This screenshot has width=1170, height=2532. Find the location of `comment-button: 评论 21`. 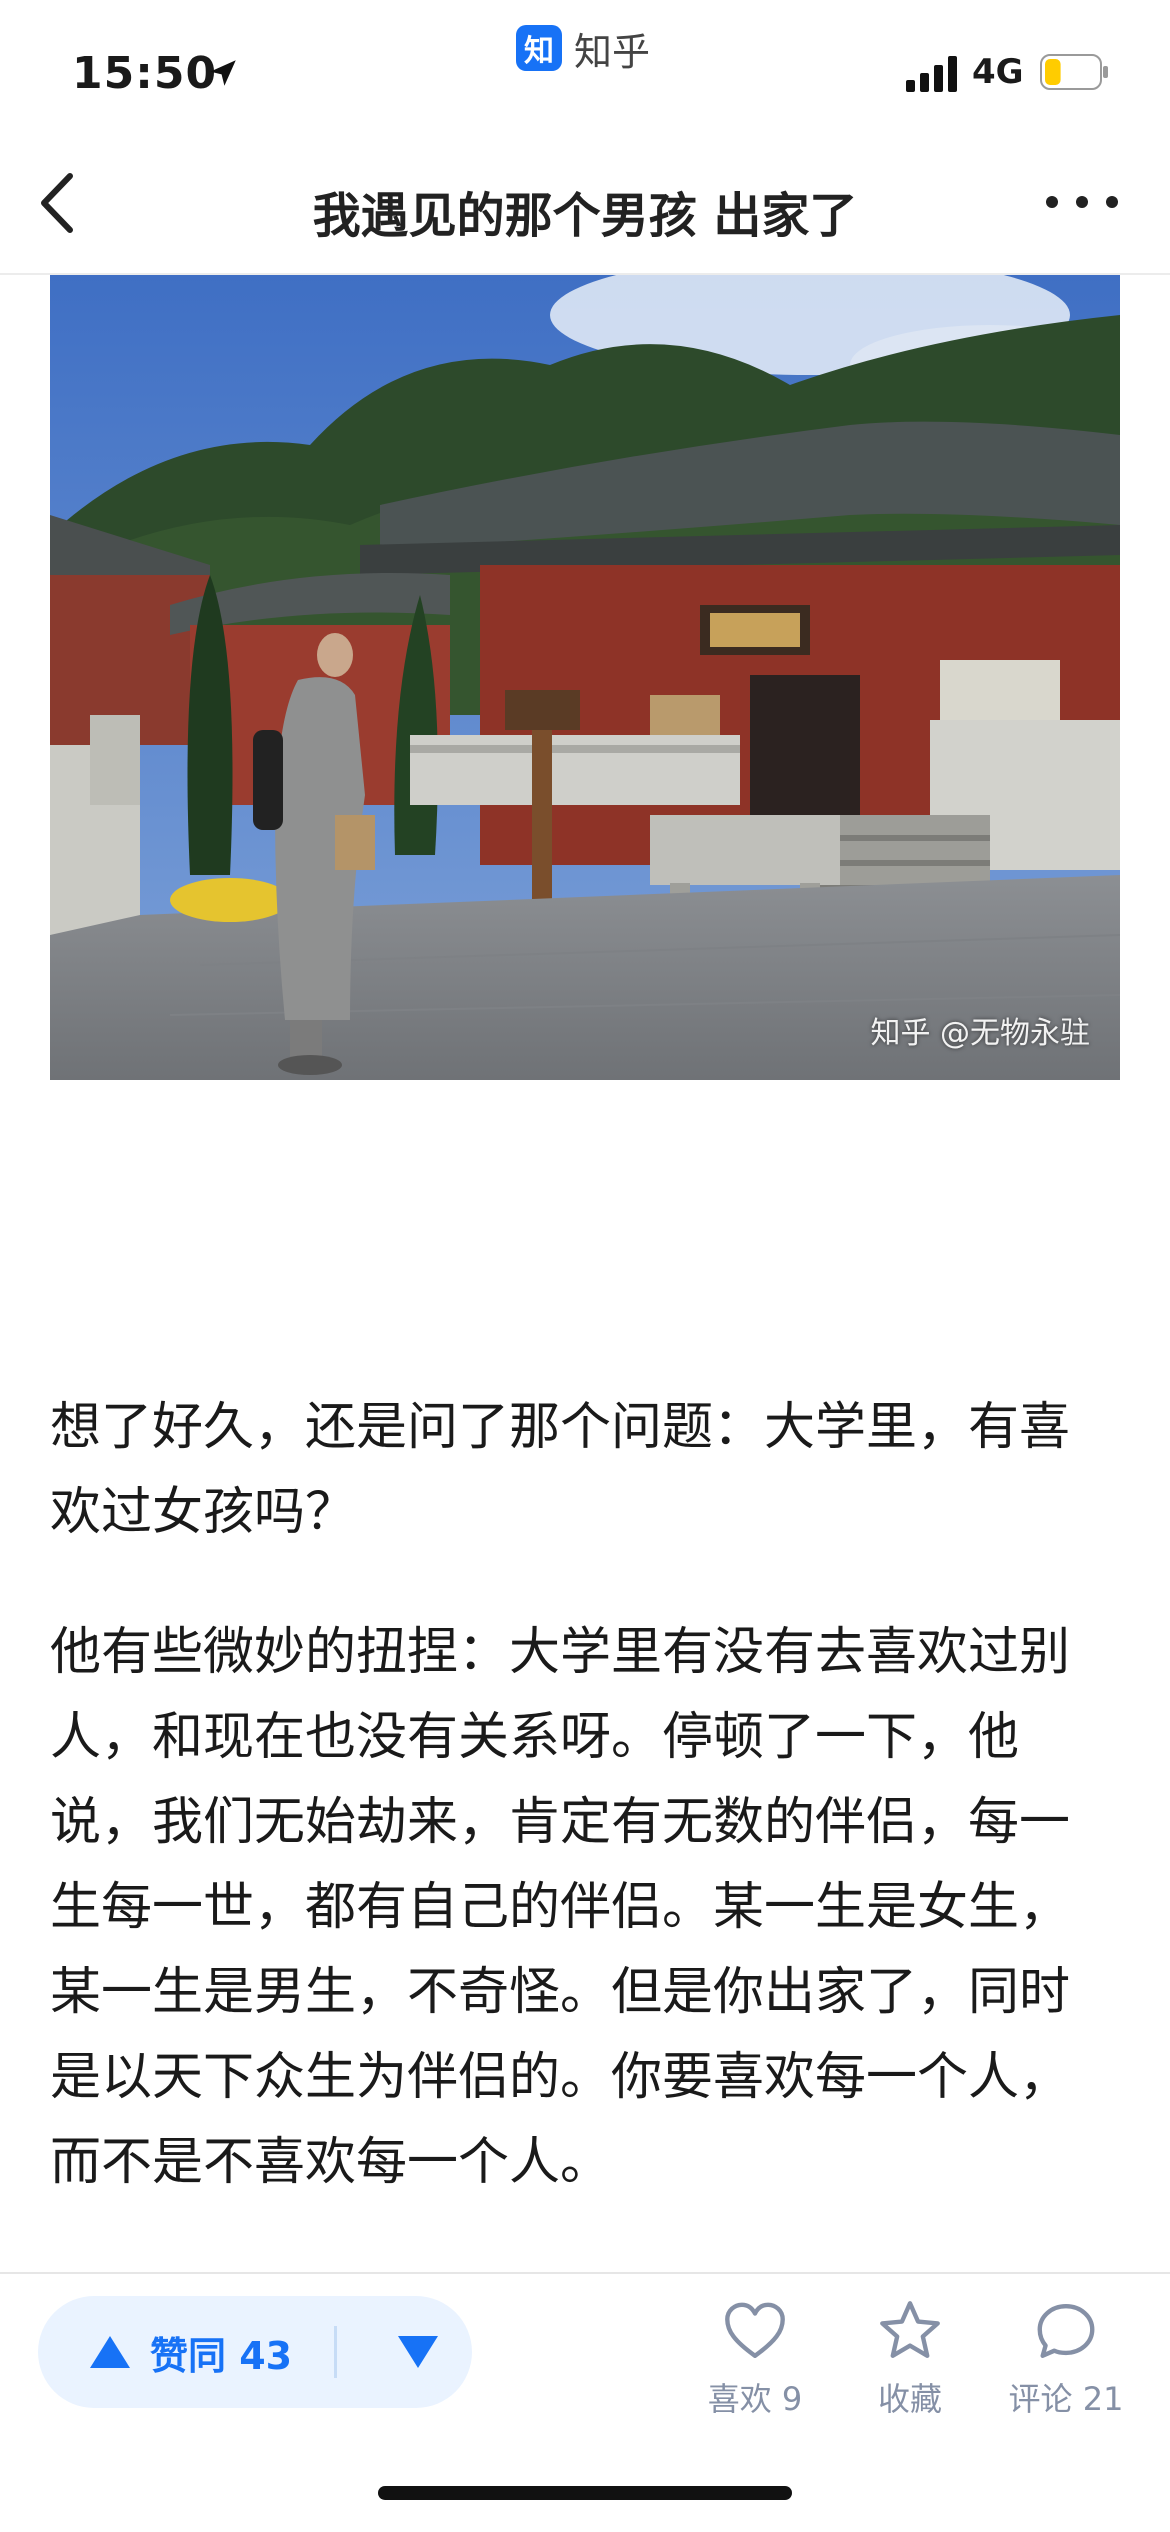

comment-button: 评论 21 is located at coordinates (1066, 2358).